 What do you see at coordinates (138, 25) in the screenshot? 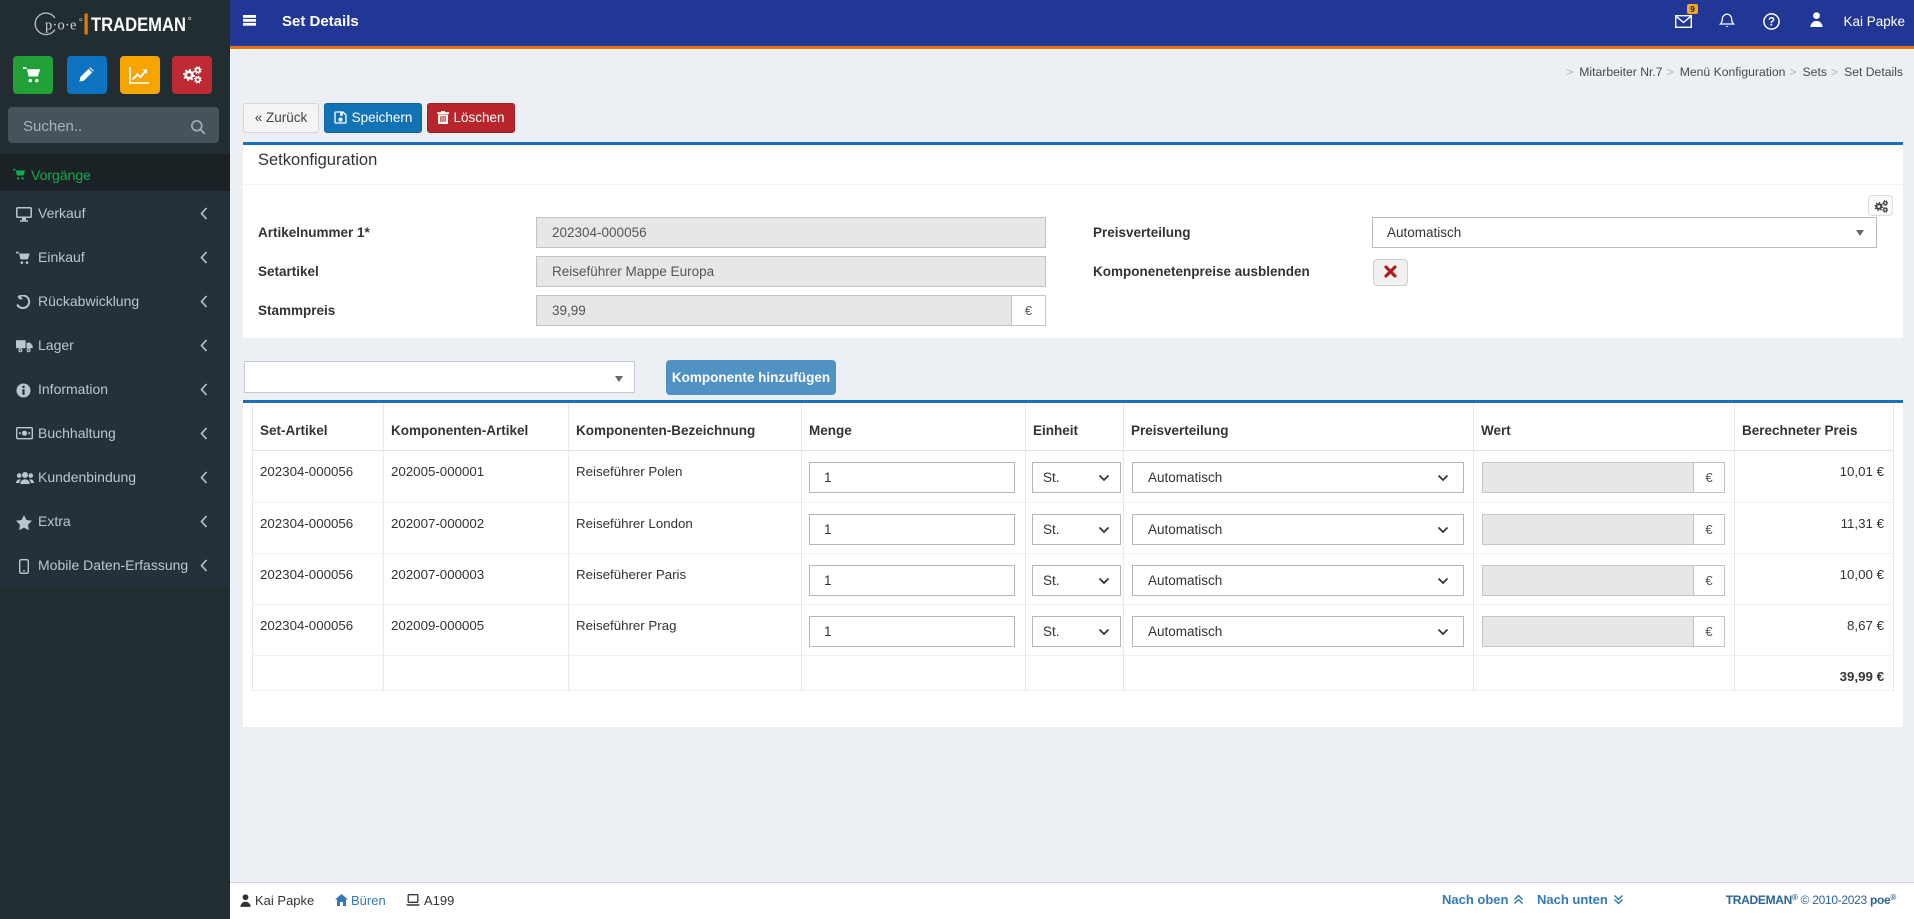
I see `svg-text: TRADEMAN` at bounding box center [138, 25].